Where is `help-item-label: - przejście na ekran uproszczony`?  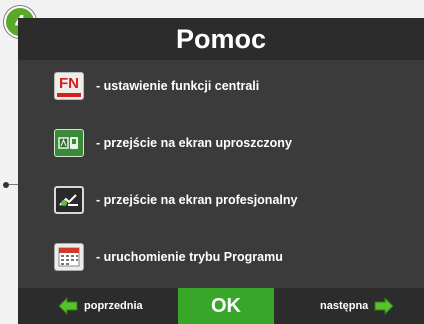 help-item-label: - przejście na ekran uproszczony is located at coordinates (194, 143).